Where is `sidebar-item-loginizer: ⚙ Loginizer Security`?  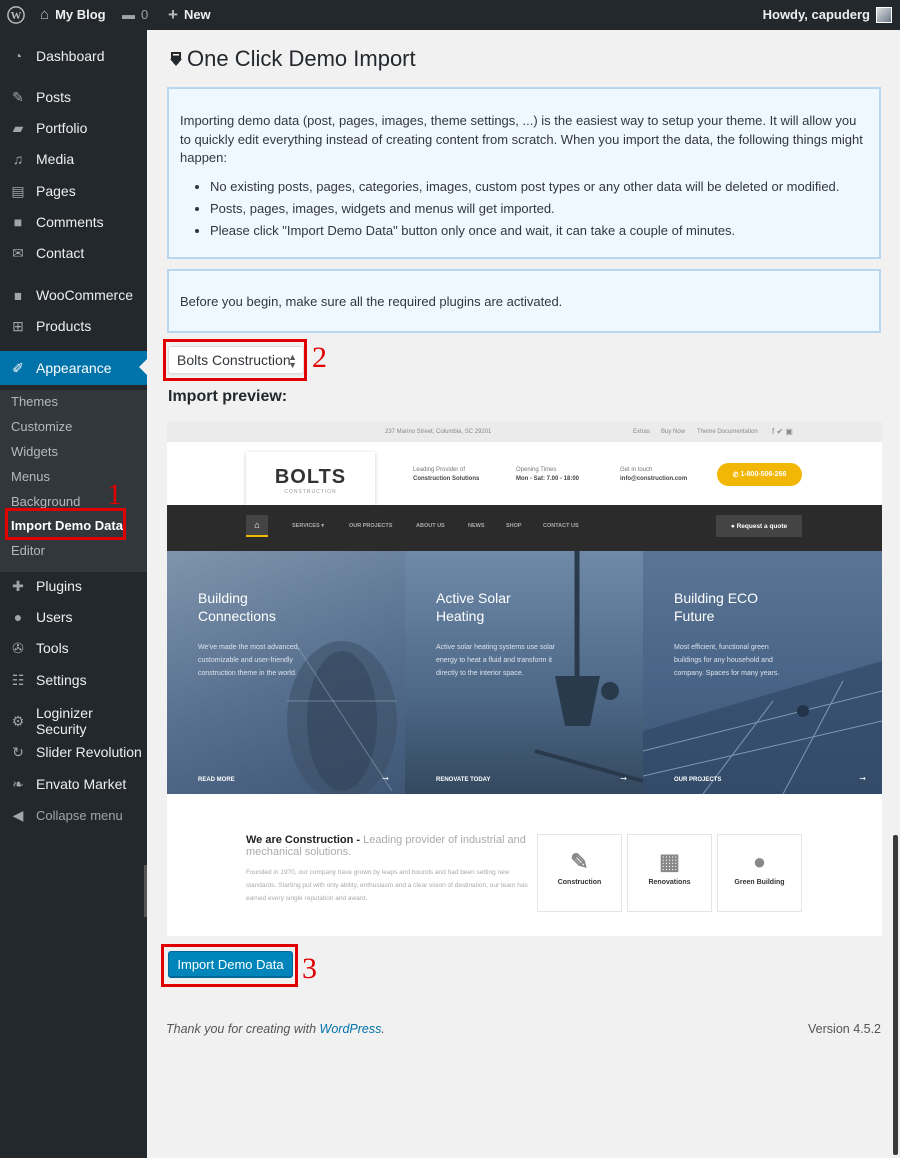
sidebar-item-loginizer: ⚙ Loginizer Security is located at coordinates (73, 721).